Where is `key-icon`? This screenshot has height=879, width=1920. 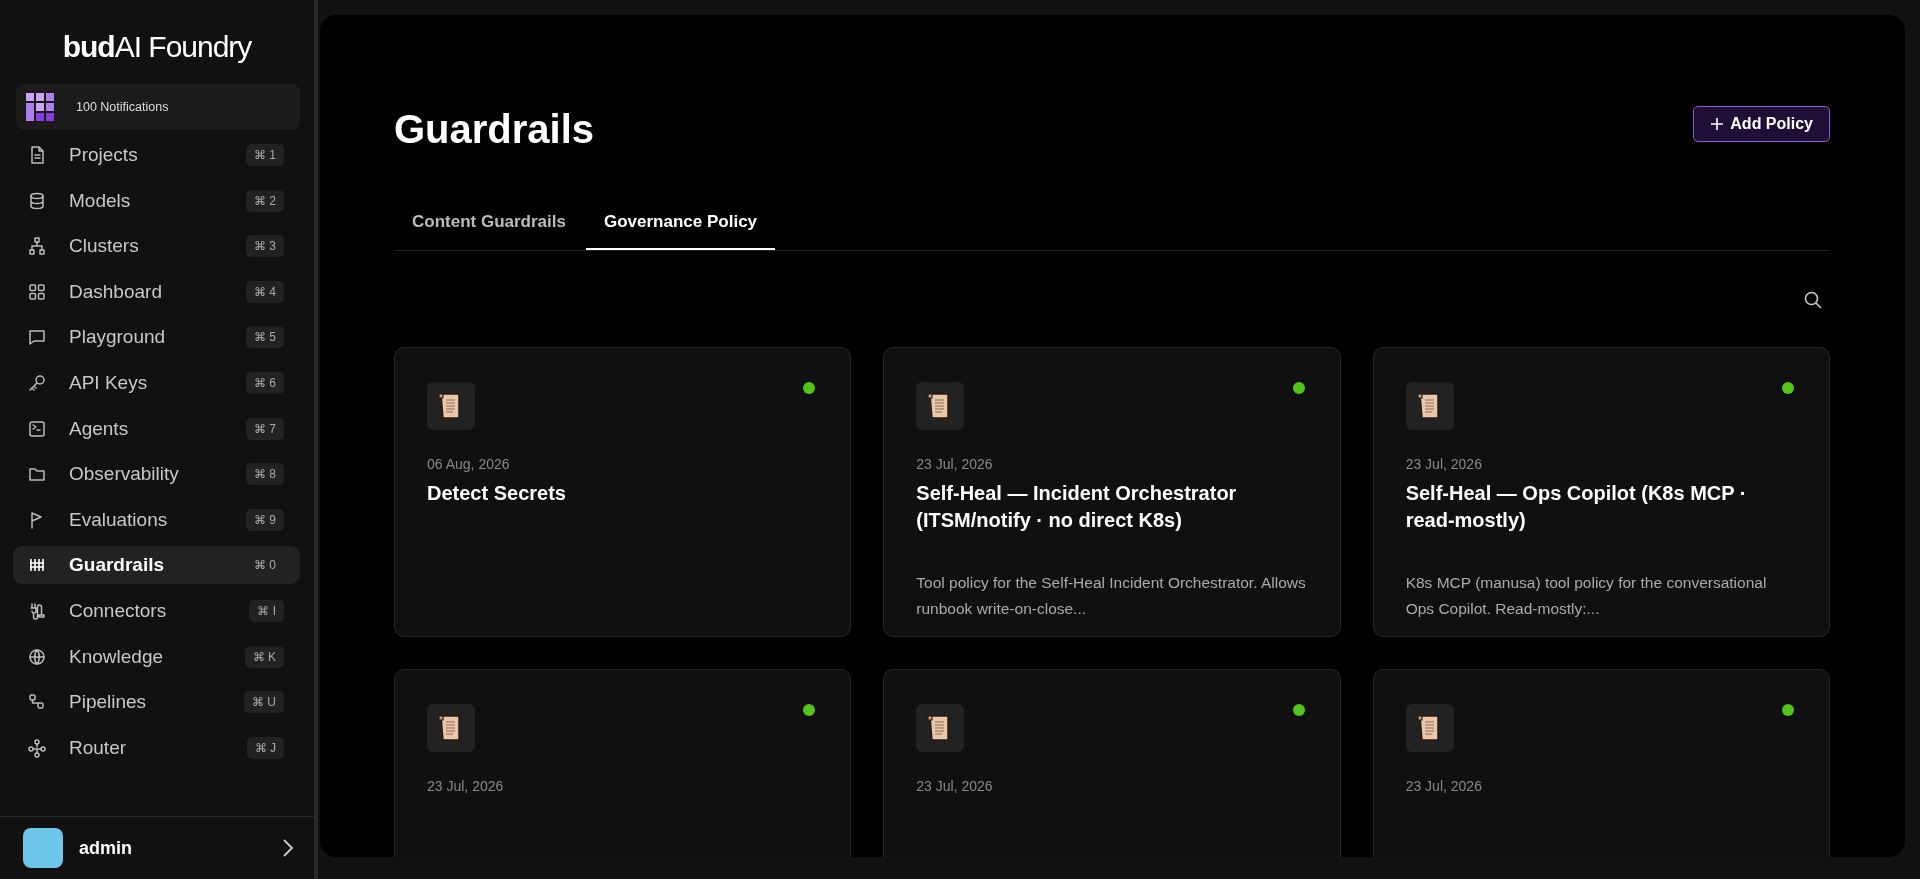 key-icon is located at coordinates (37, 382).